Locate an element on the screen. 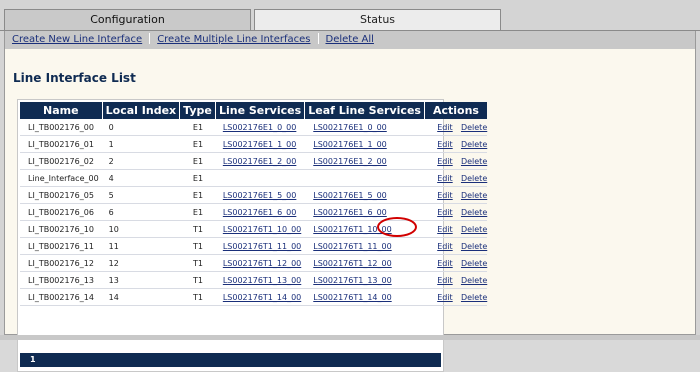 Image resolution: width=700 pixels, height=372 pixels. line-service-link: LS002176T1_12_00 is located at coordinates (262, 263).